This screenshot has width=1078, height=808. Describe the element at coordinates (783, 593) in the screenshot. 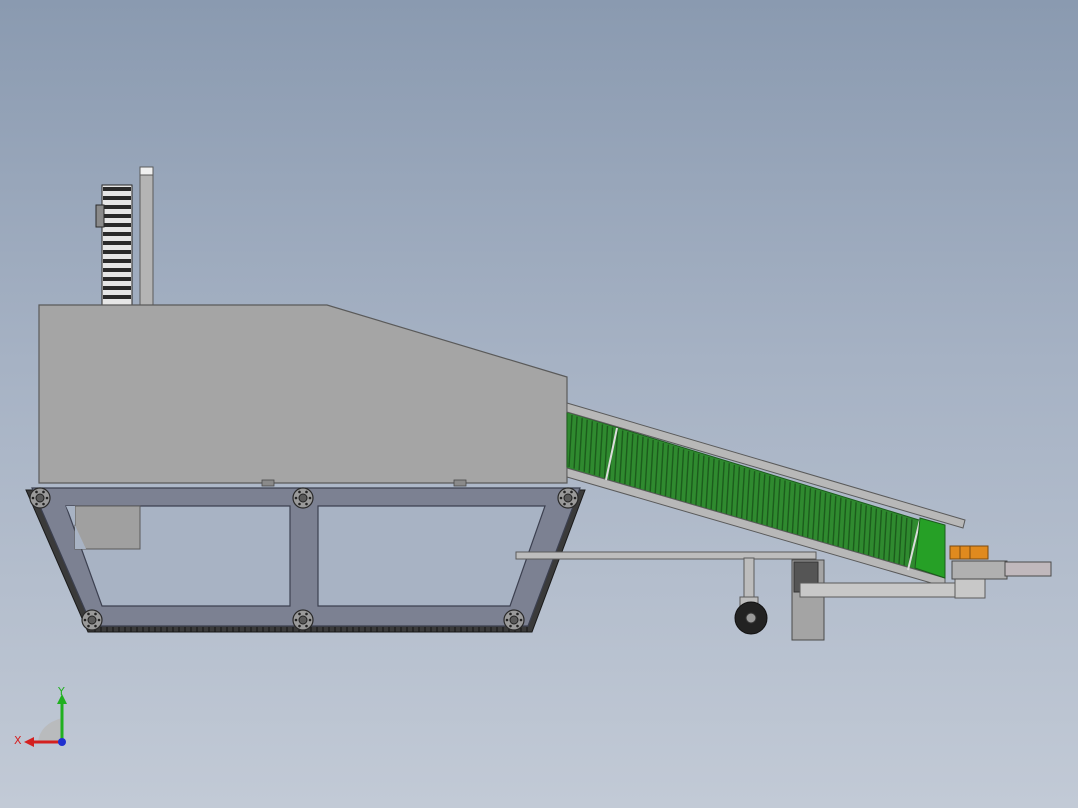

I see `support-structure` at that location.